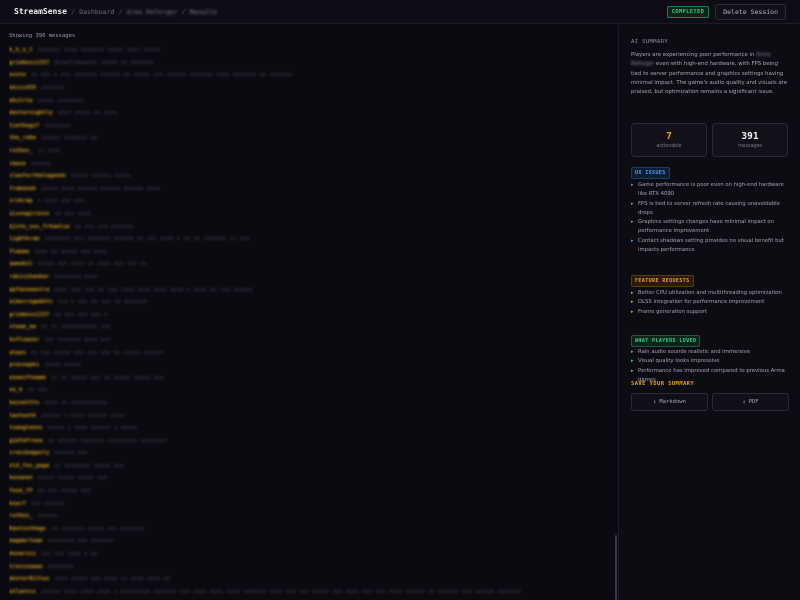  I want to click on message-username: flamaa, so click(19, 252).